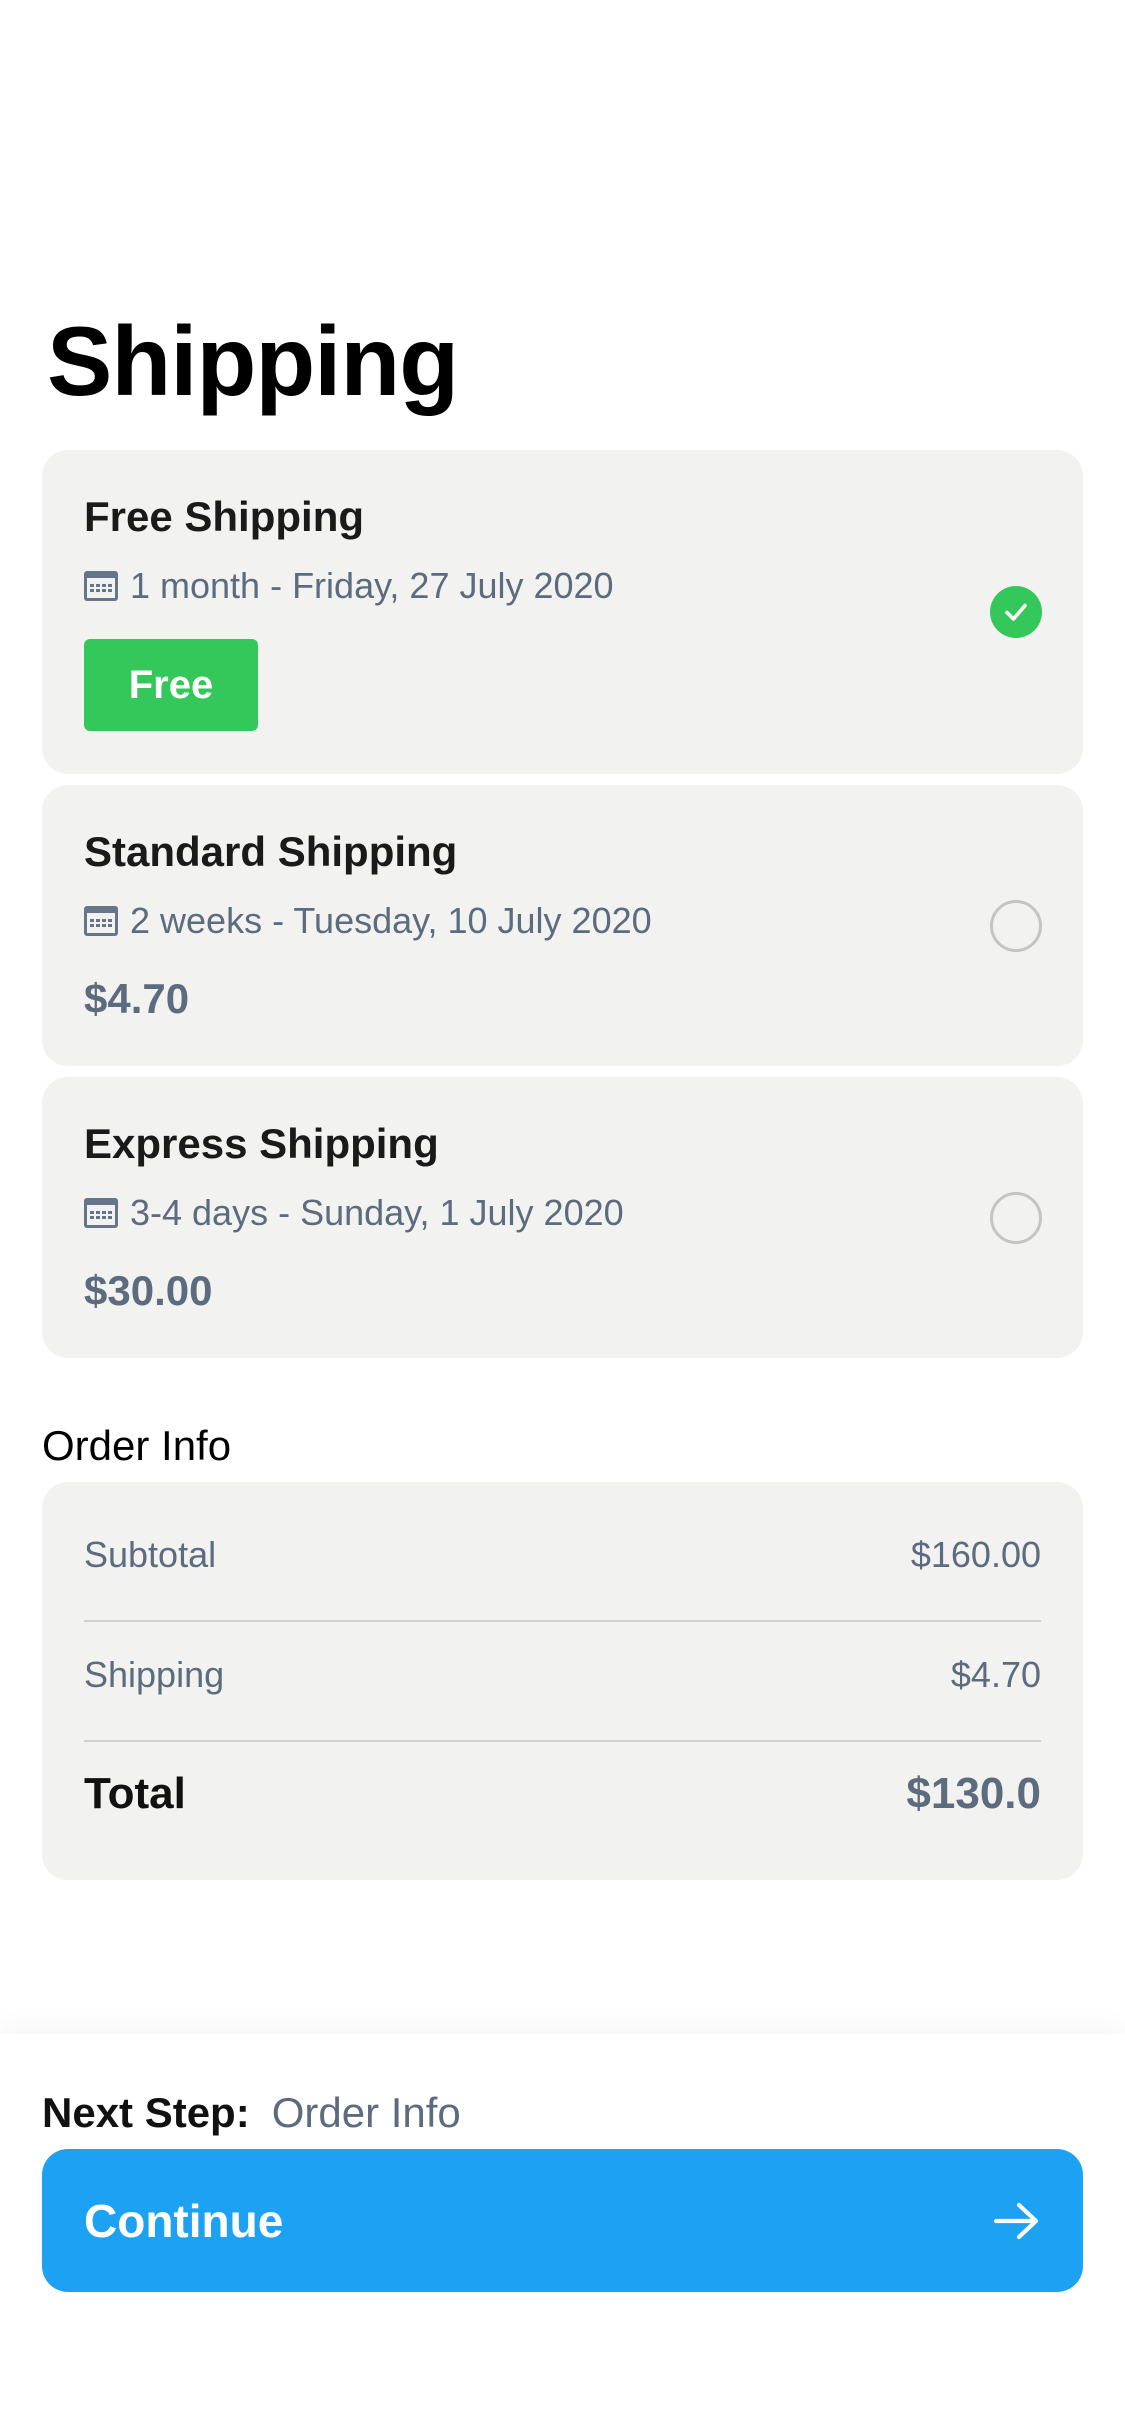 The width and height of the screenshot is (1125, 2436). I want to click on option-date-text: 3-4 days - Sunday, 1 July 2020, so click(377, 1212).